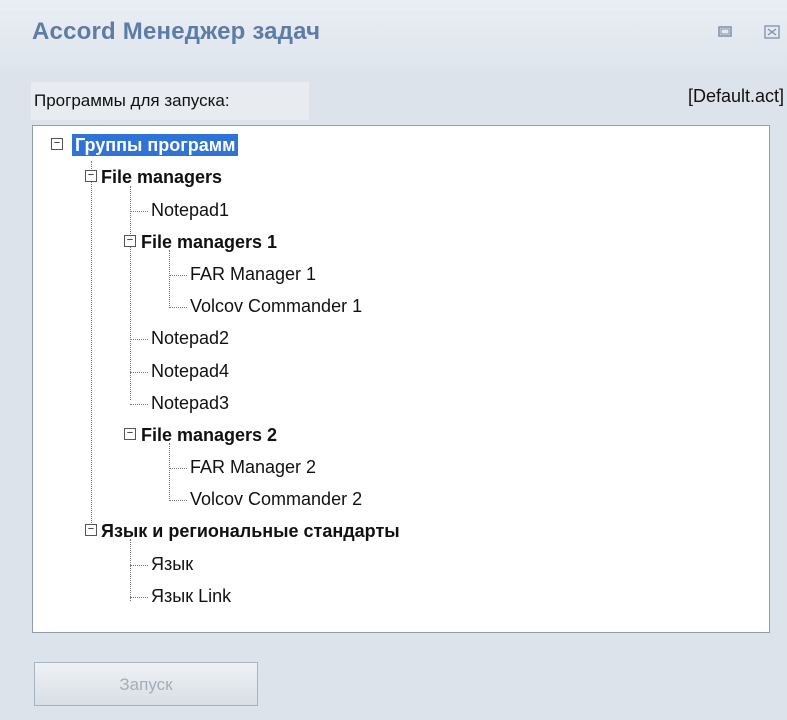 The height and width of the screenshot is (720, 787). I want to click on restore-window-icon-graphic, so click(725, 31).